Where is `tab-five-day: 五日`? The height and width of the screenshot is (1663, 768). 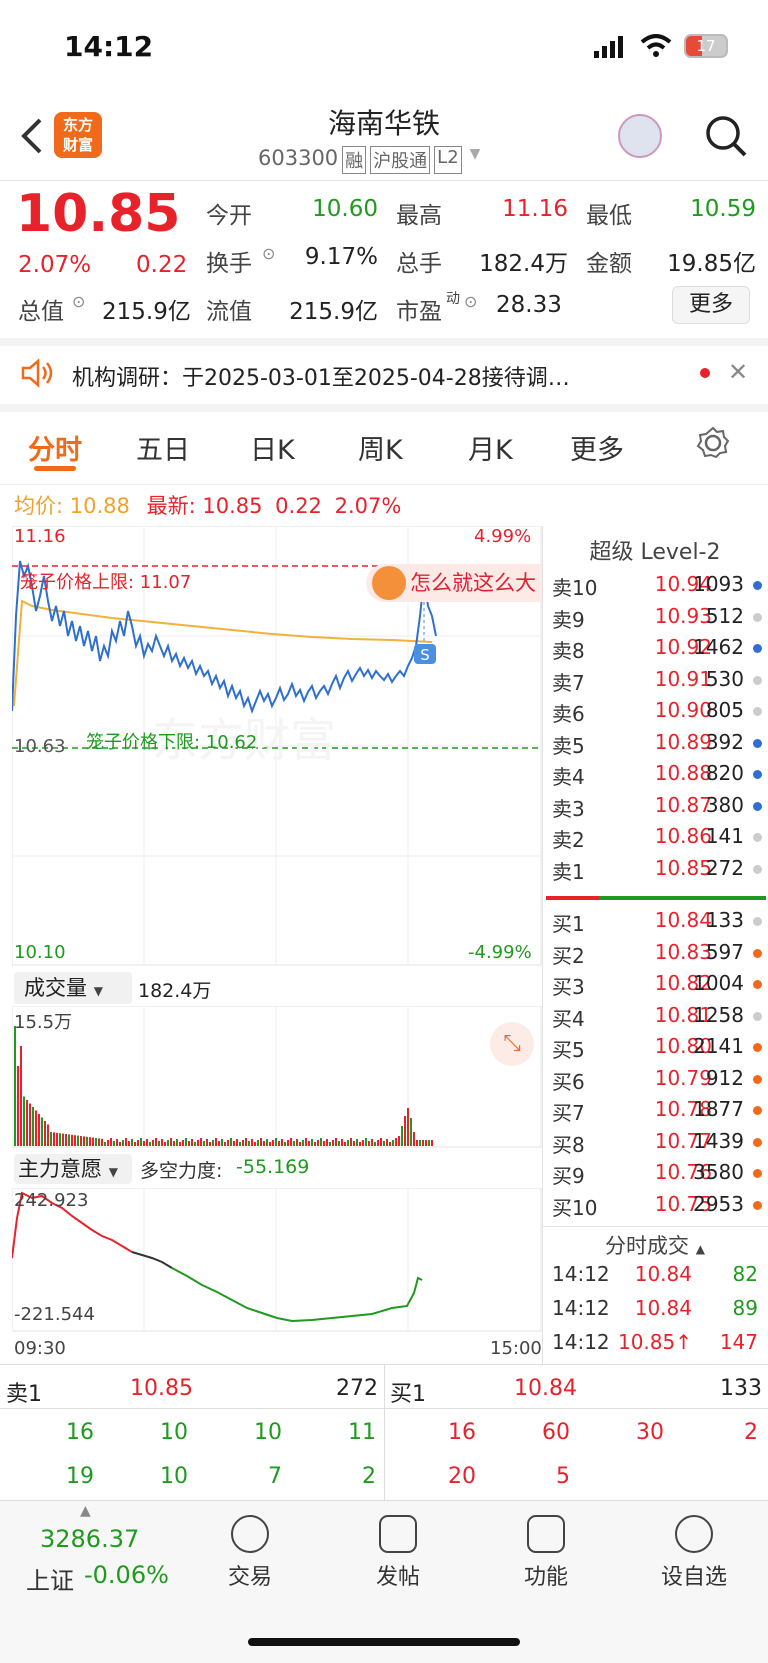 tab-five-day: 五日 is located at coordinates (163, 447).